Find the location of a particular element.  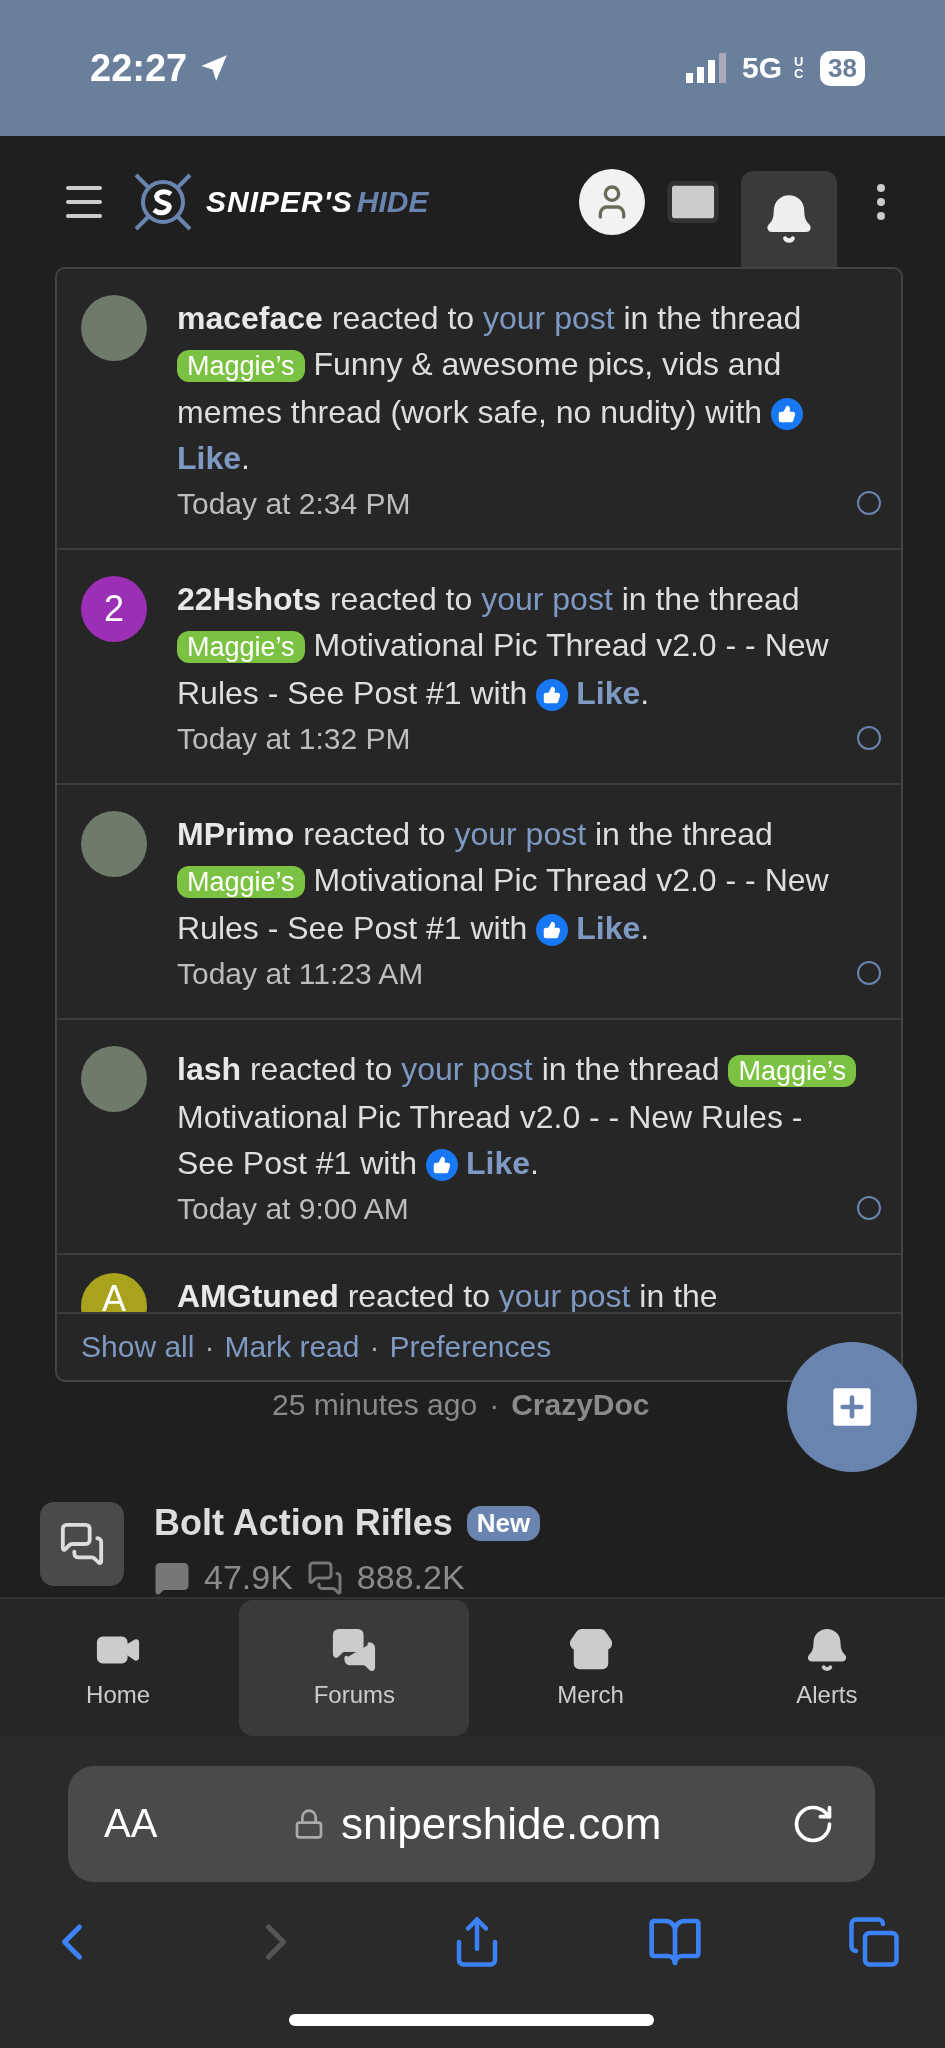

url-text: snipershide.com is located at coordinates (501, 1823).